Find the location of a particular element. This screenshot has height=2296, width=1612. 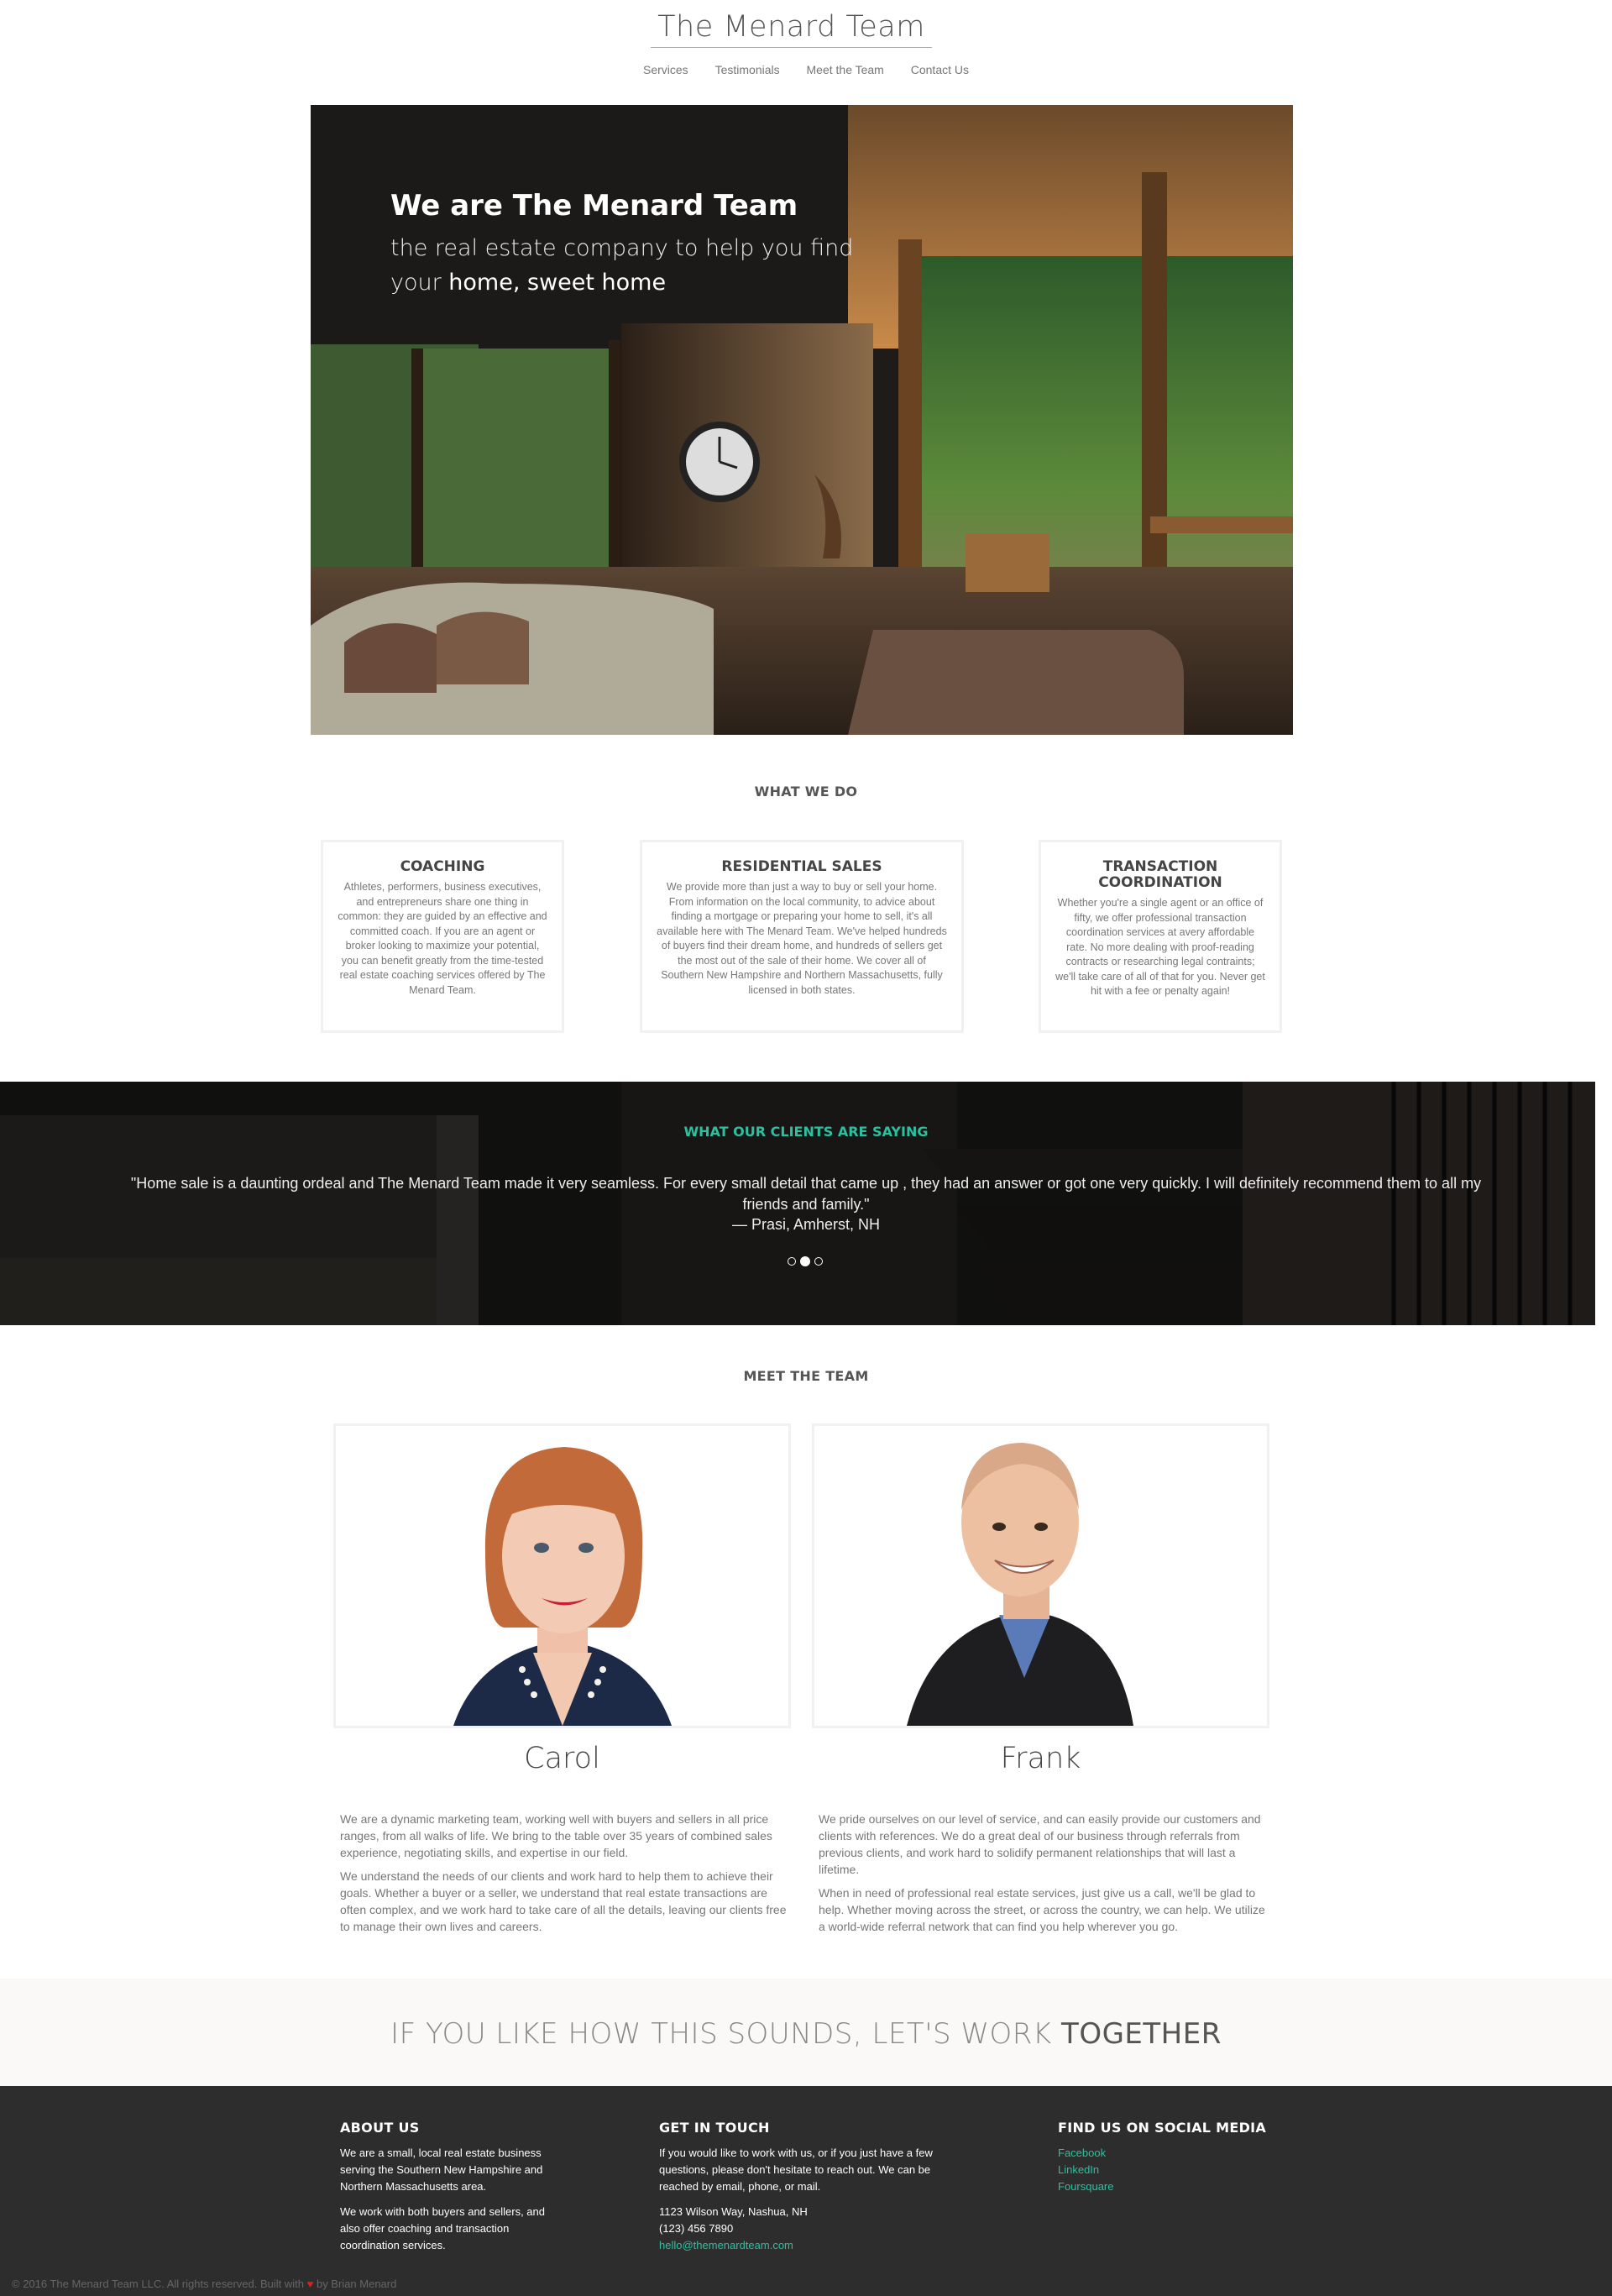

brand-logo: The Menard Team is located at coordinates (791, 29).